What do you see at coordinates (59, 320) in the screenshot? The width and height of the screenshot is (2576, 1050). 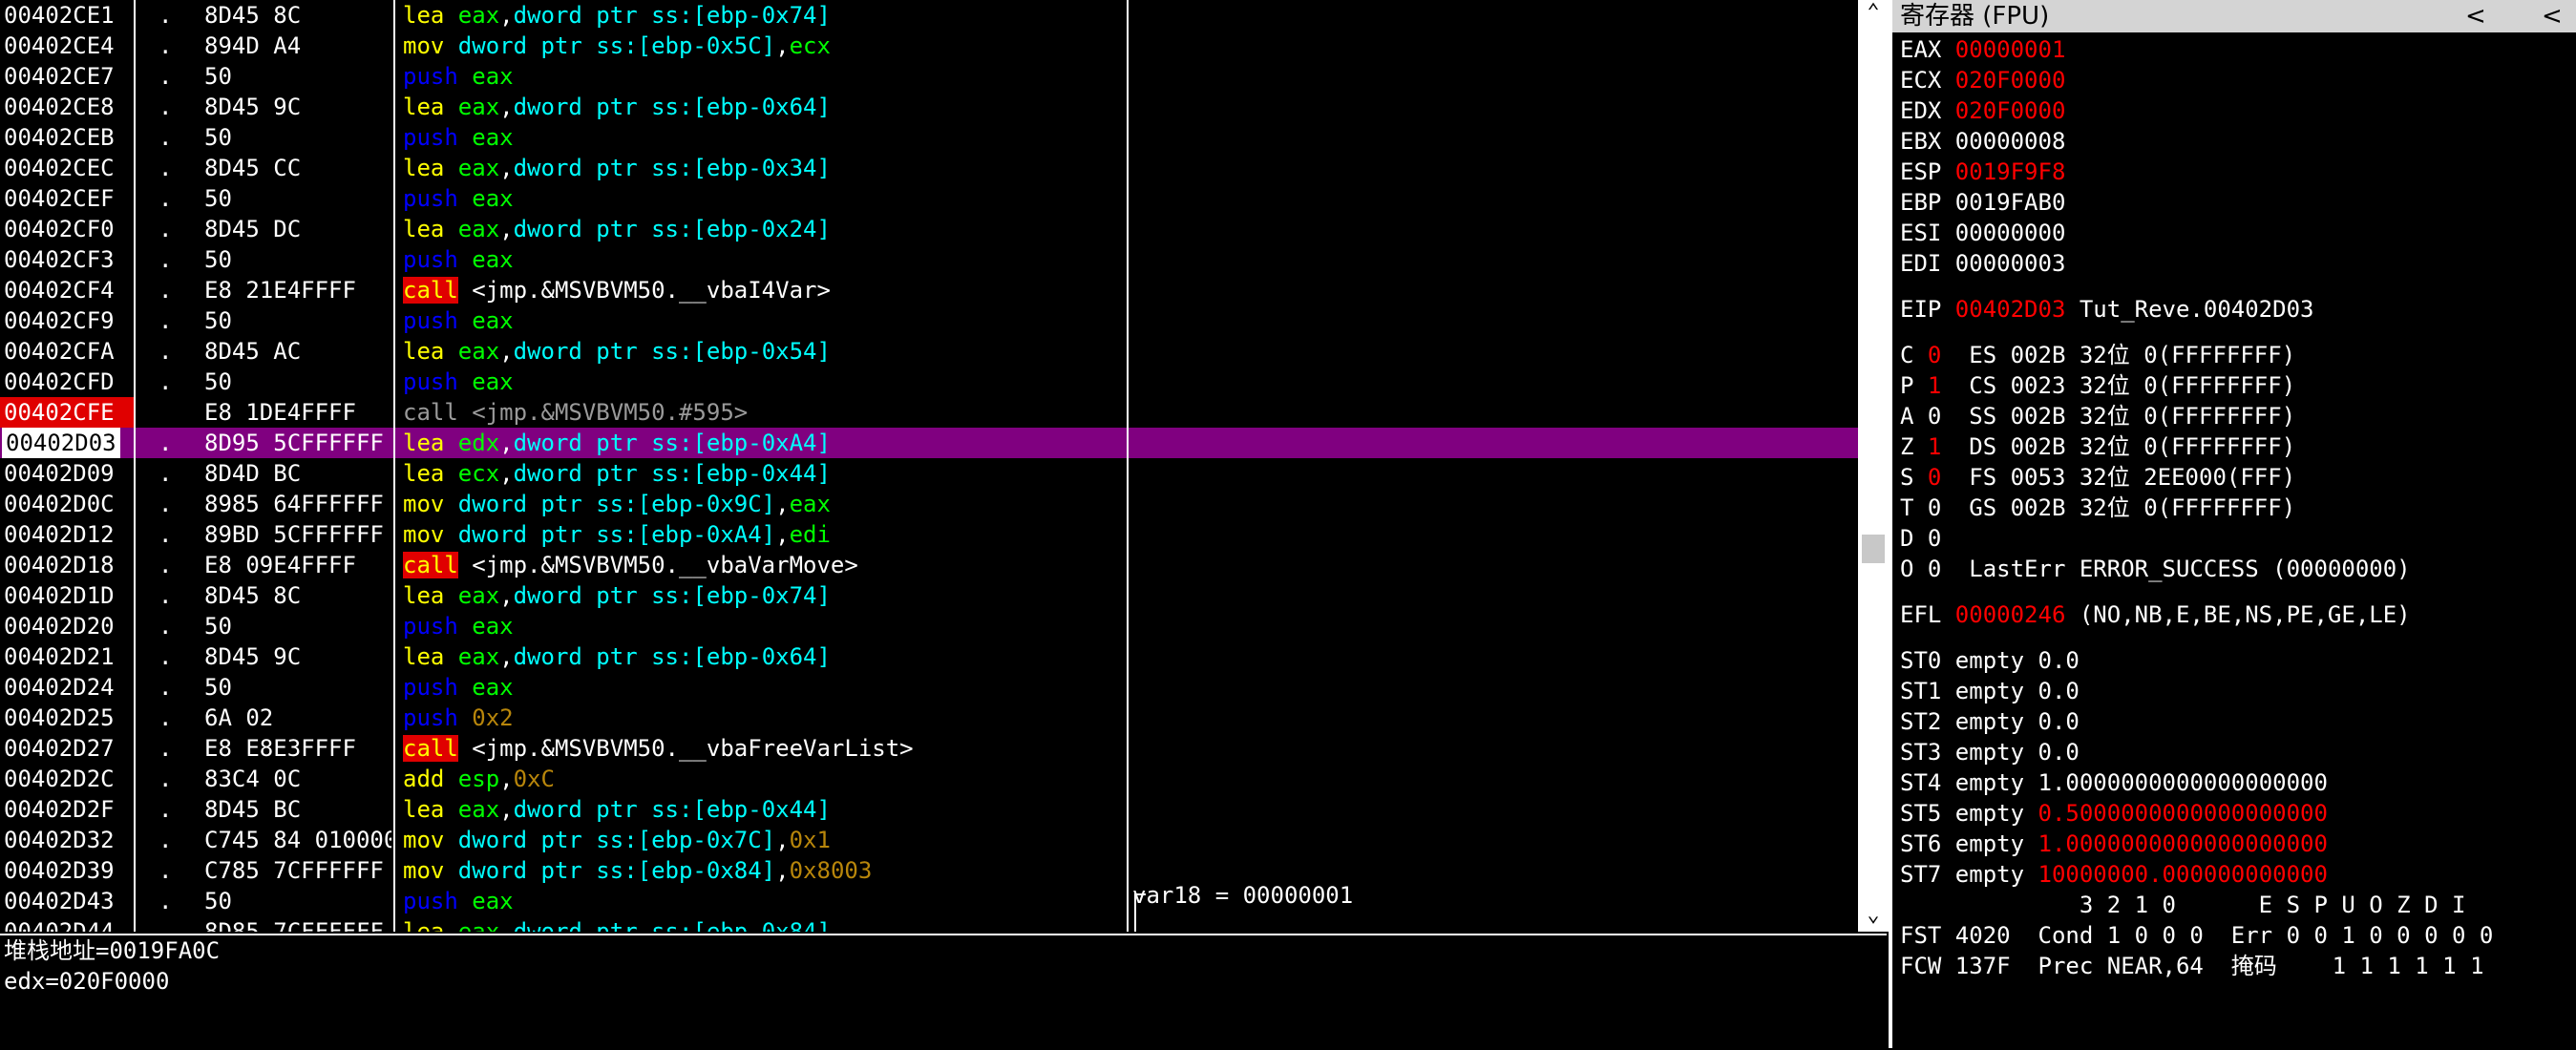 I see `row-address: 00402CF9` at bounding box center [59, 320].